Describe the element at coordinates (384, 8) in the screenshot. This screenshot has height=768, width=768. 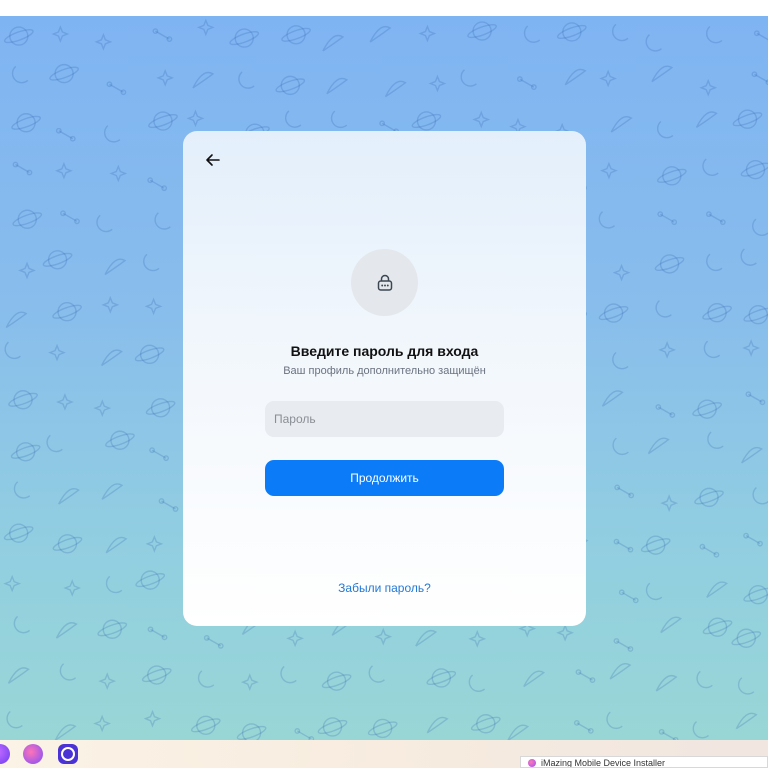
I see `top-strip` at that location.